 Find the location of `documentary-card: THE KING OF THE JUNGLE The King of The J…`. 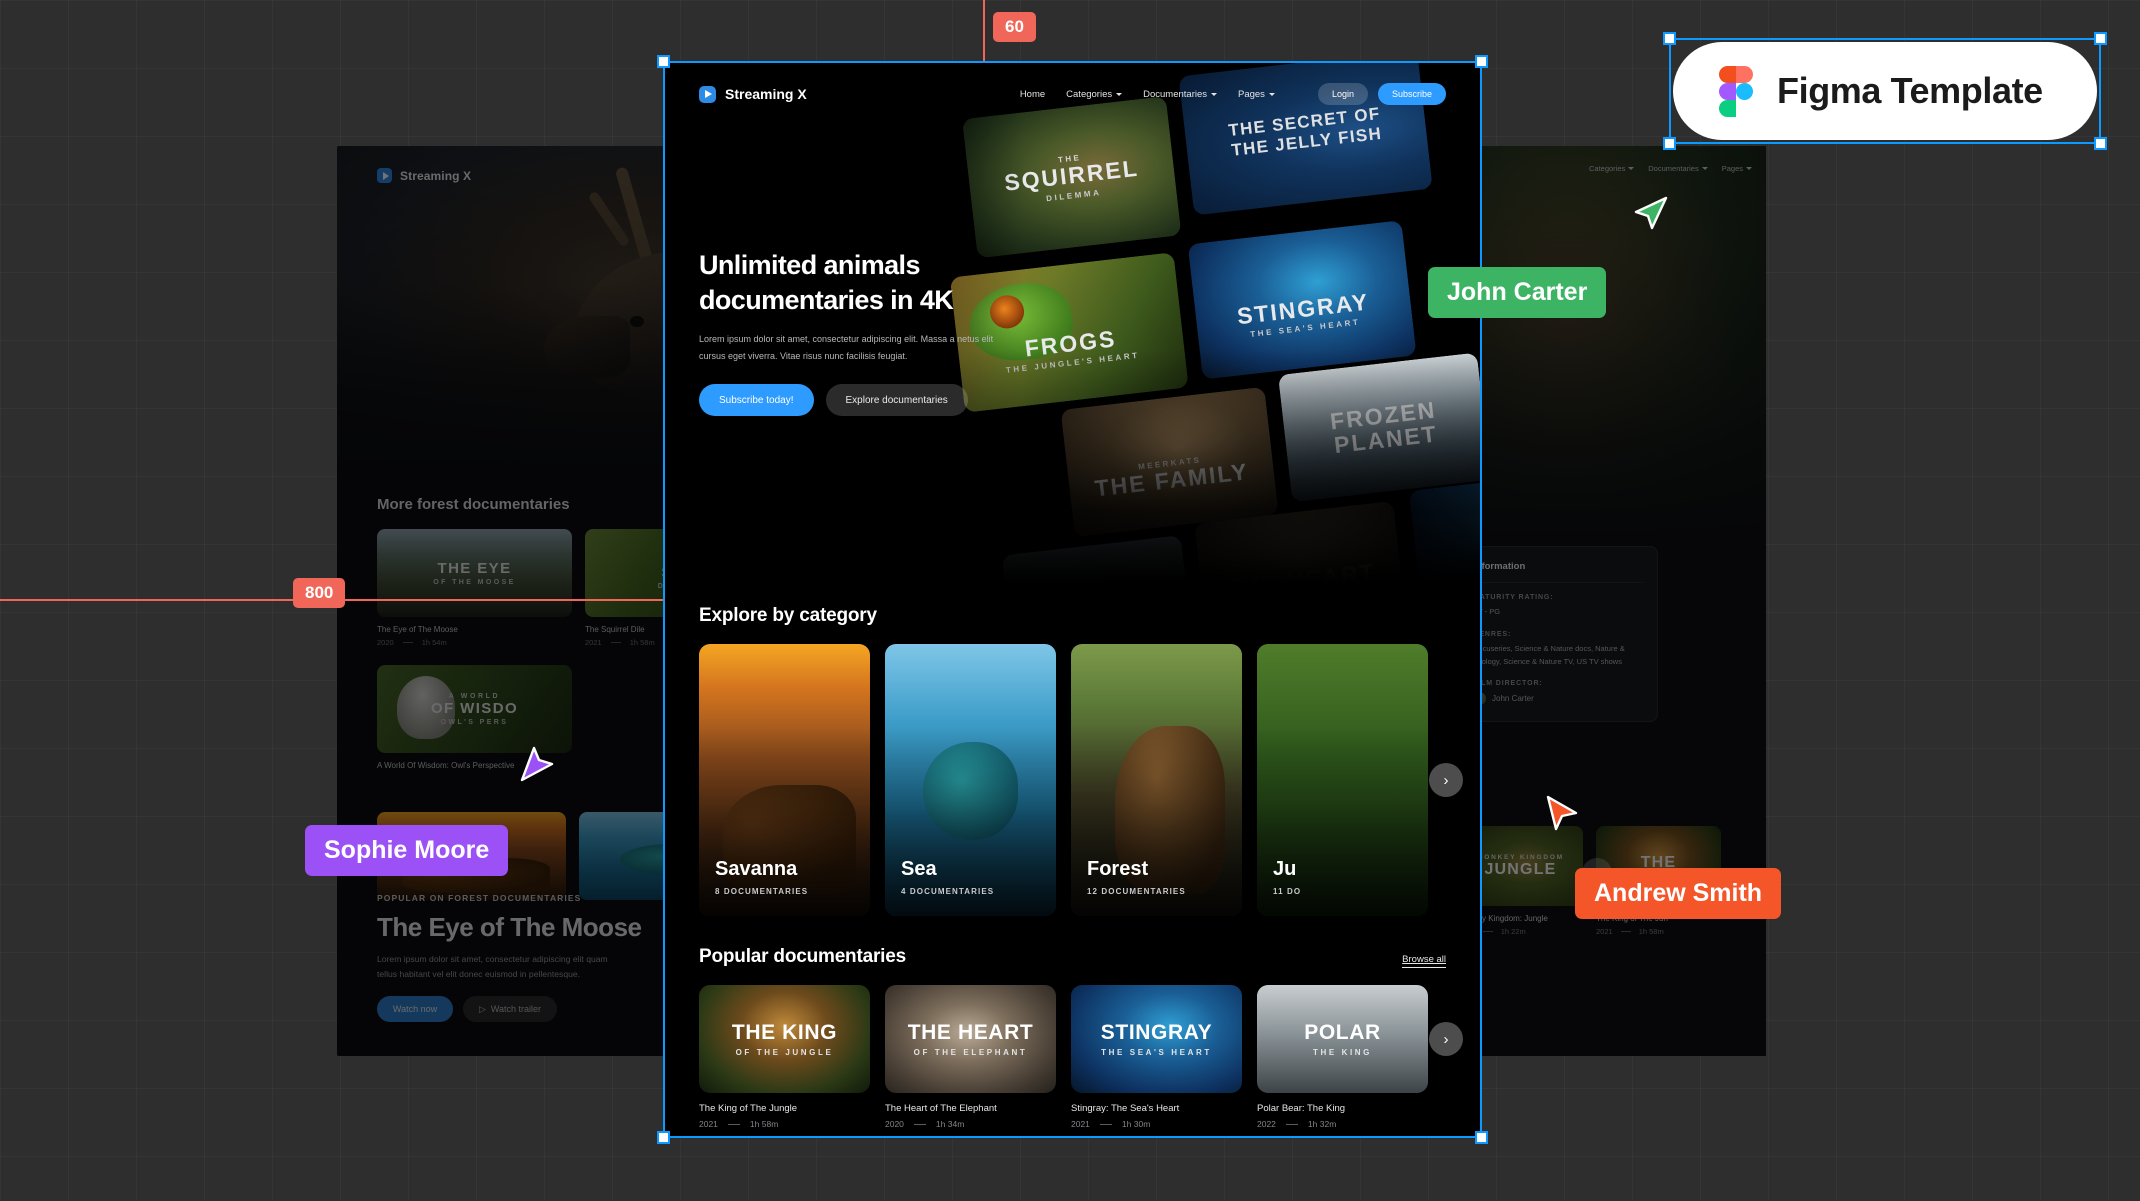

documentary-card: THE KING OF THE JUNGLE The King of The J… is located at coordinates (784, 1057).